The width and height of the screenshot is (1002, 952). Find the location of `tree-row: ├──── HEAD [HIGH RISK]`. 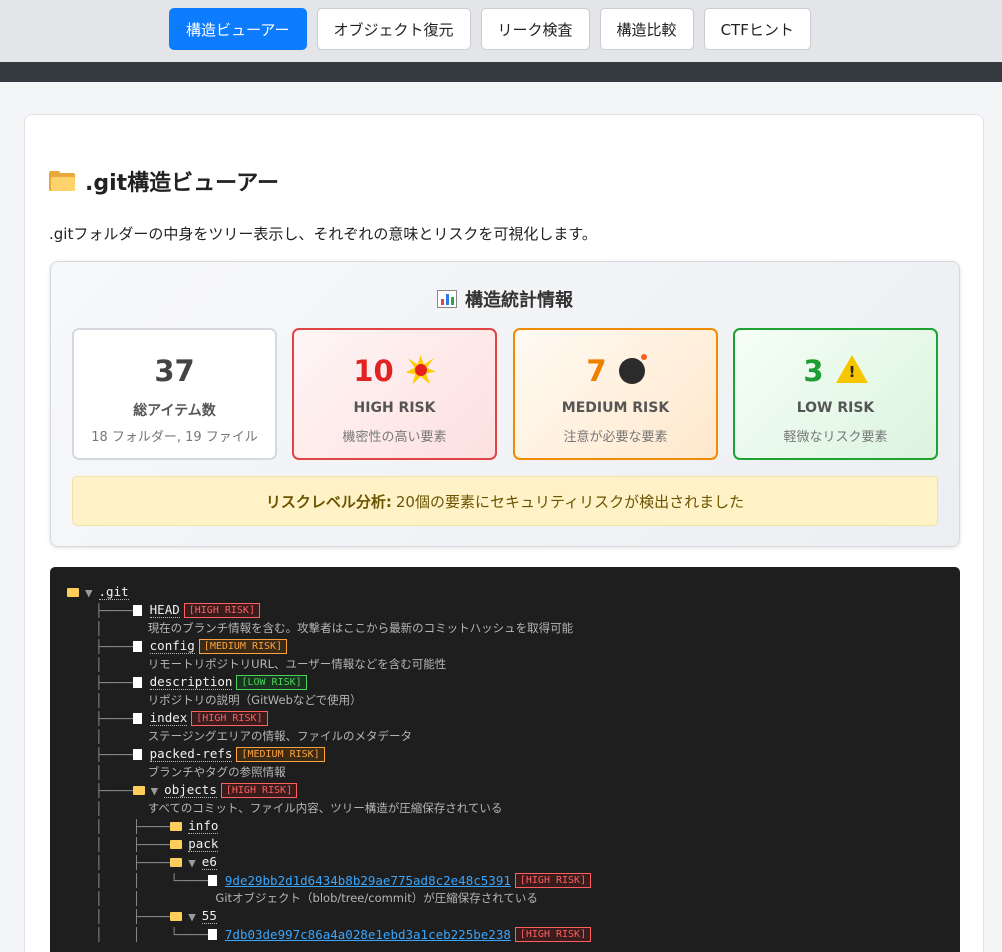

tree-row: ├──── HEAD [HIGH RISK] is located at coordinates (177, 610).